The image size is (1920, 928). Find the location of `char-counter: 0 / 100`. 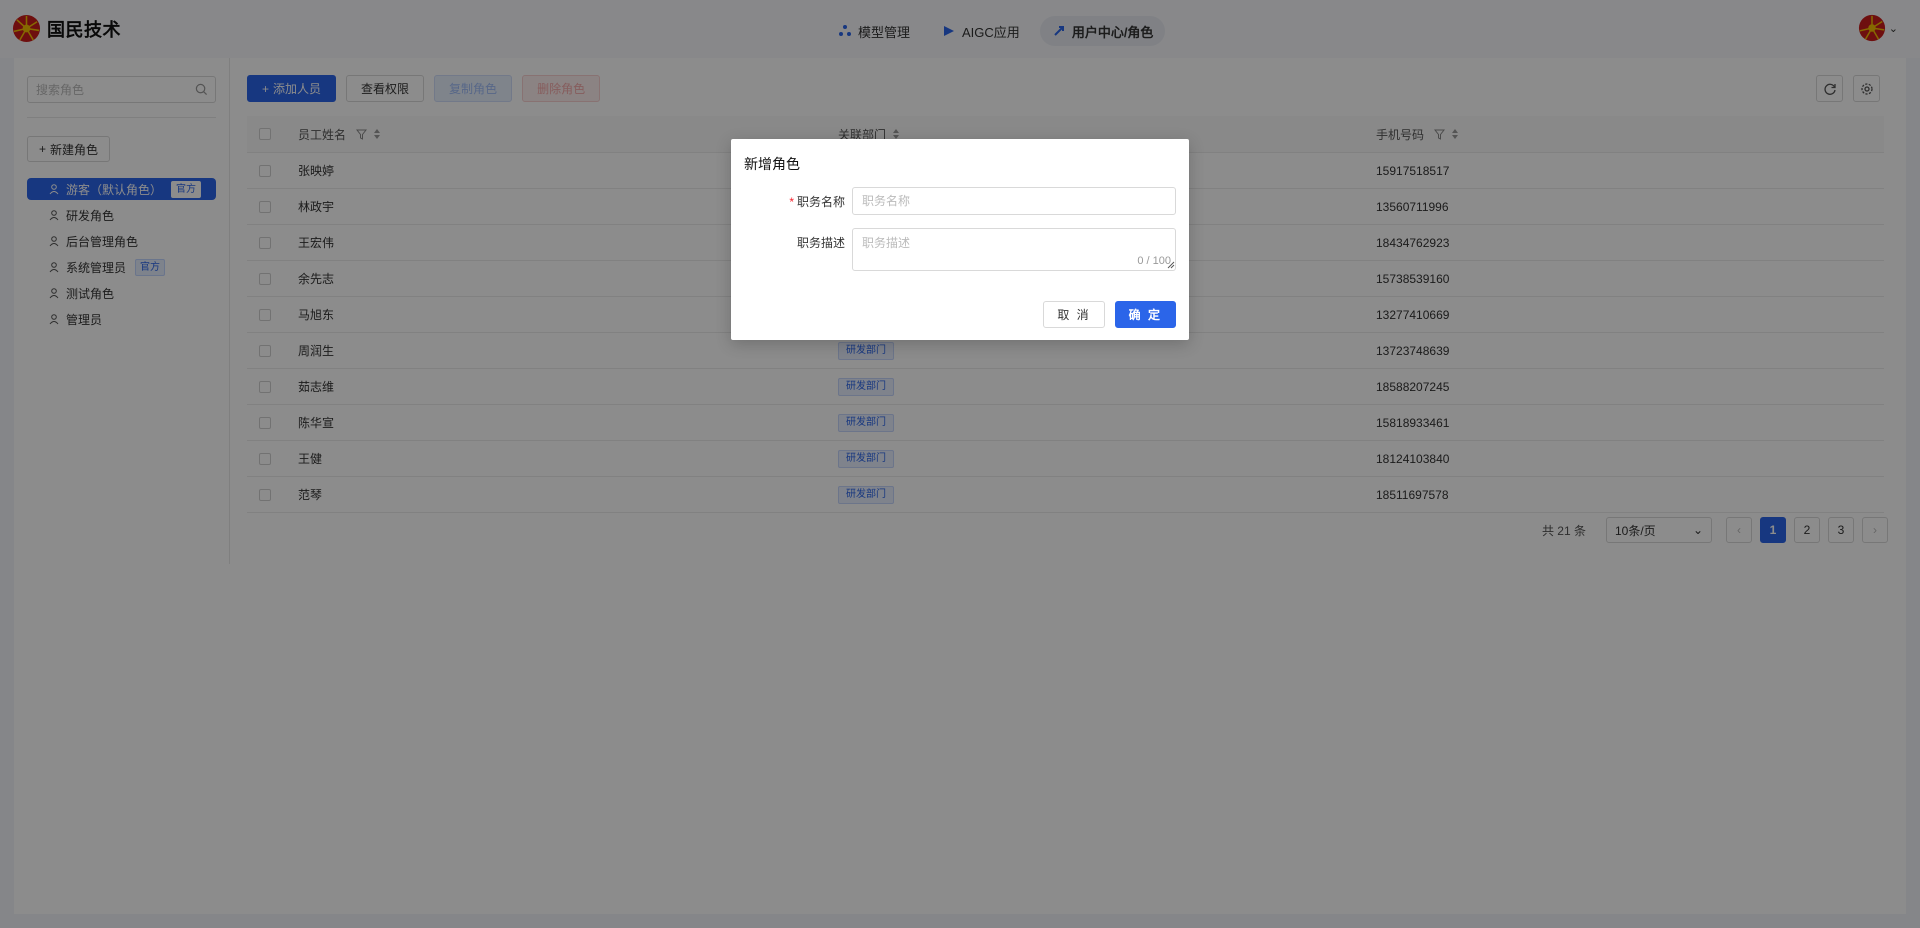

char-counter: 0 / 100 is located at coordinates (1154, 261).